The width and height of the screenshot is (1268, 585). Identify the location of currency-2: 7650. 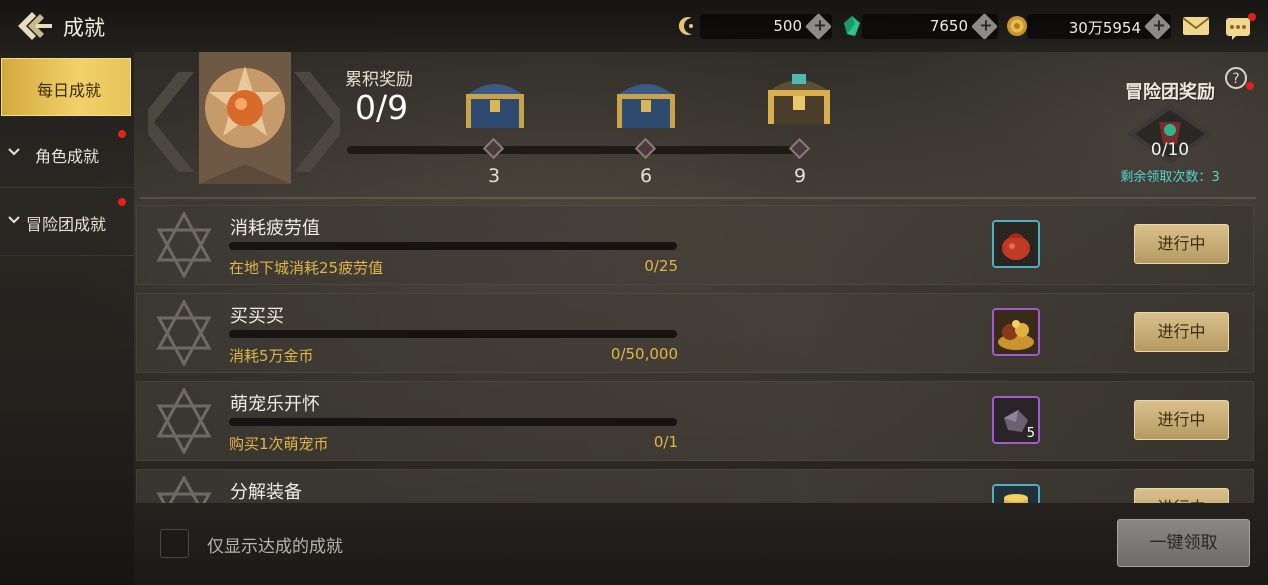
(930, 26).